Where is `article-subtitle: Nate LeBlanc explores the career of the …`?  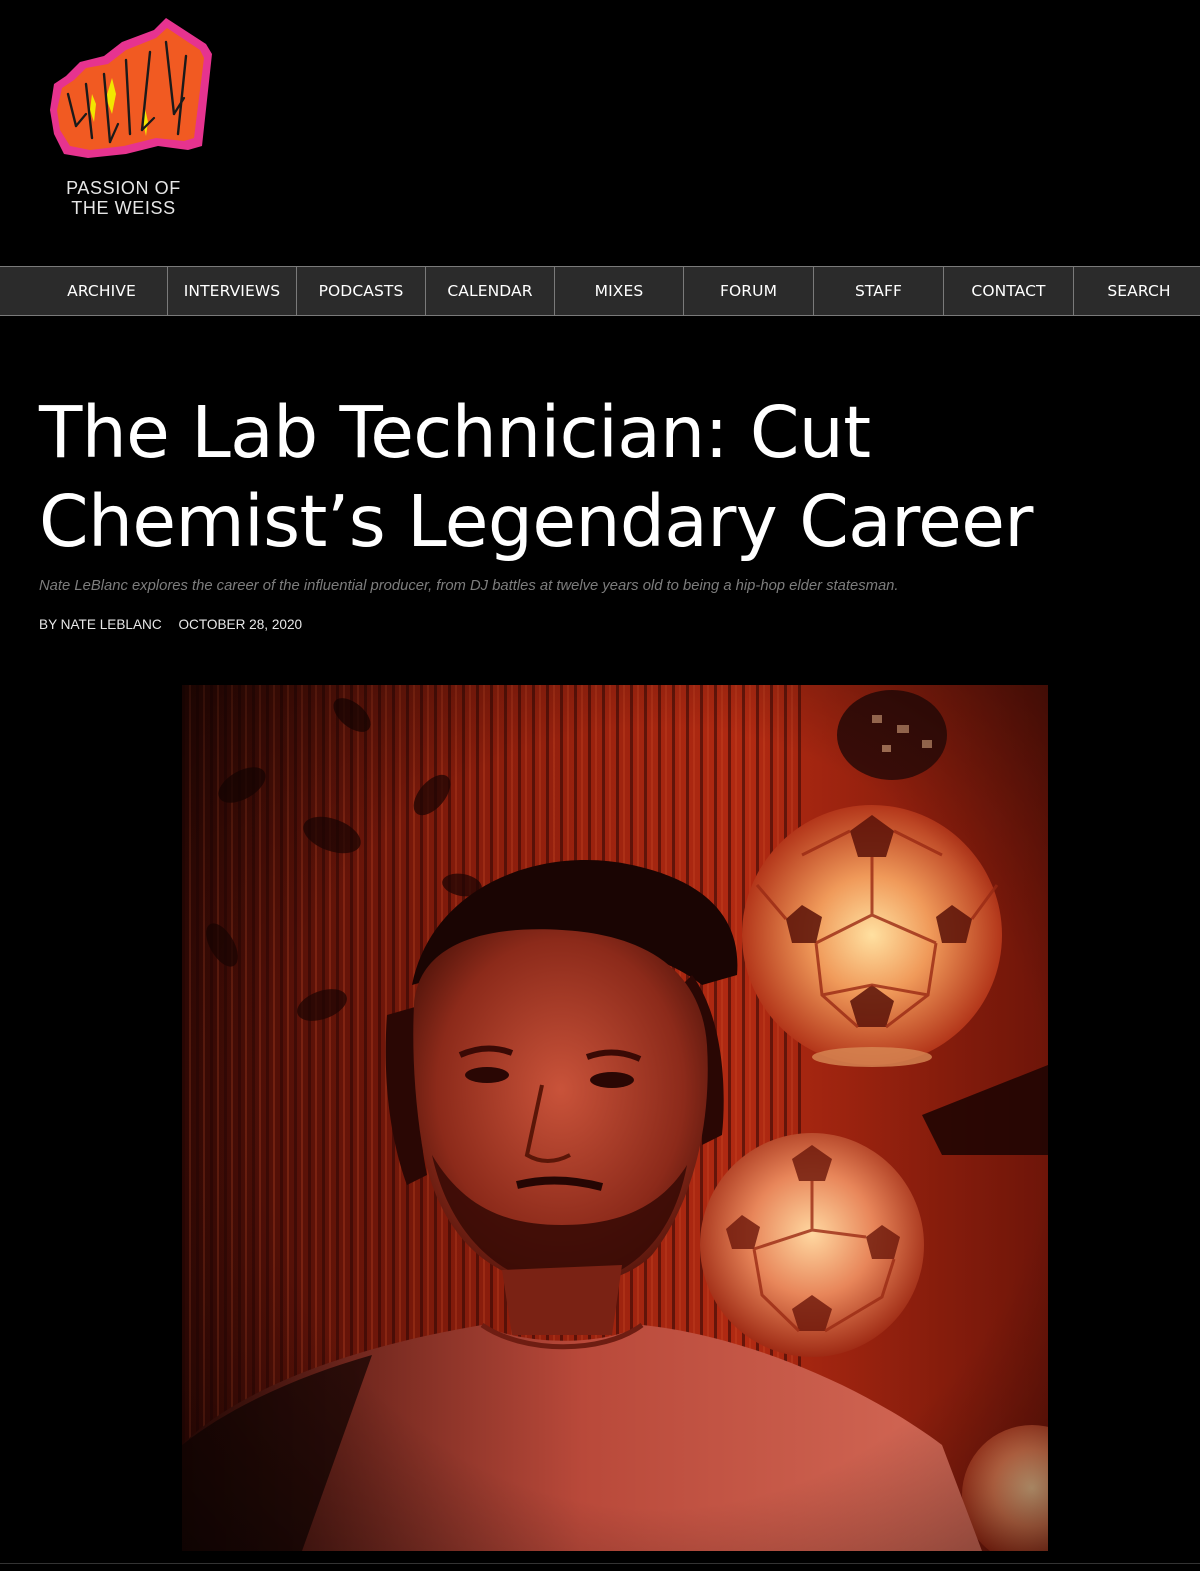
article-subtitle: Nate LeBlanc explores the career of the … is located at coordinates (469, 586).